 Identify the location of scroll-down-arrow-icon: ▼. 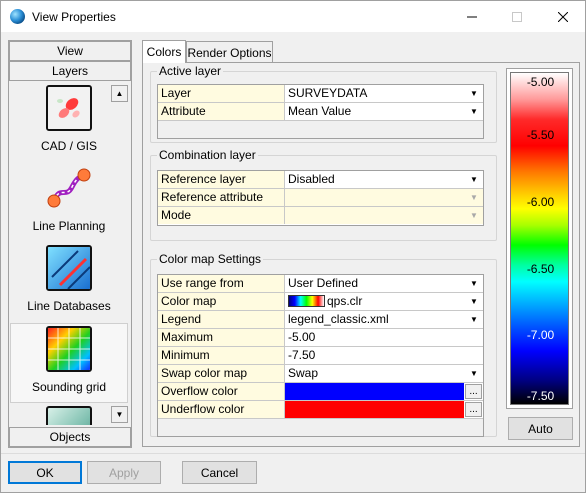
(119, 414).